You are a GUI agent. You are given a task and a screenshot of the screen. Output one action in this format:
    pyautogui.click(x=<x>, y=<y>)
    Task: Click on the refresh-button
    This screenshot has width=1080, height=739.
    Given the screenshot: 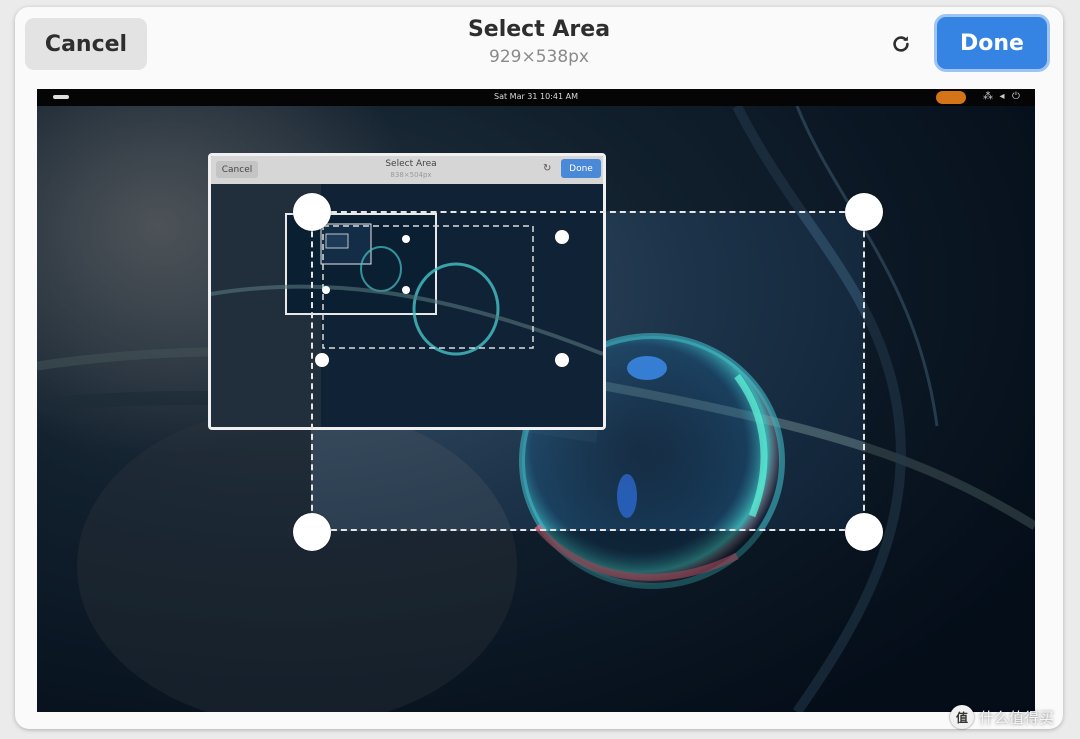 What is the action you would take?
    pyautogui.click(x=901, y=44)
    